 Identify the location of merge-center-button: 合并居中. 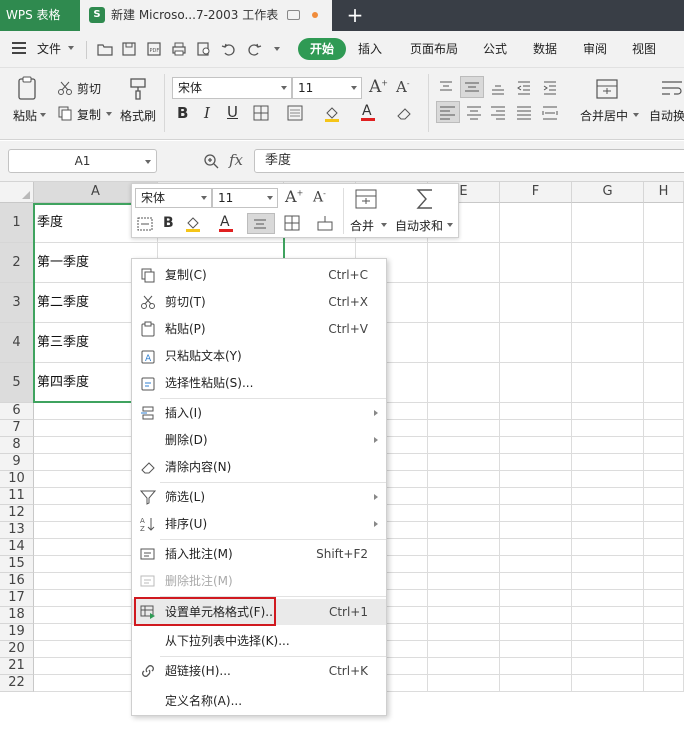
(604, 115).